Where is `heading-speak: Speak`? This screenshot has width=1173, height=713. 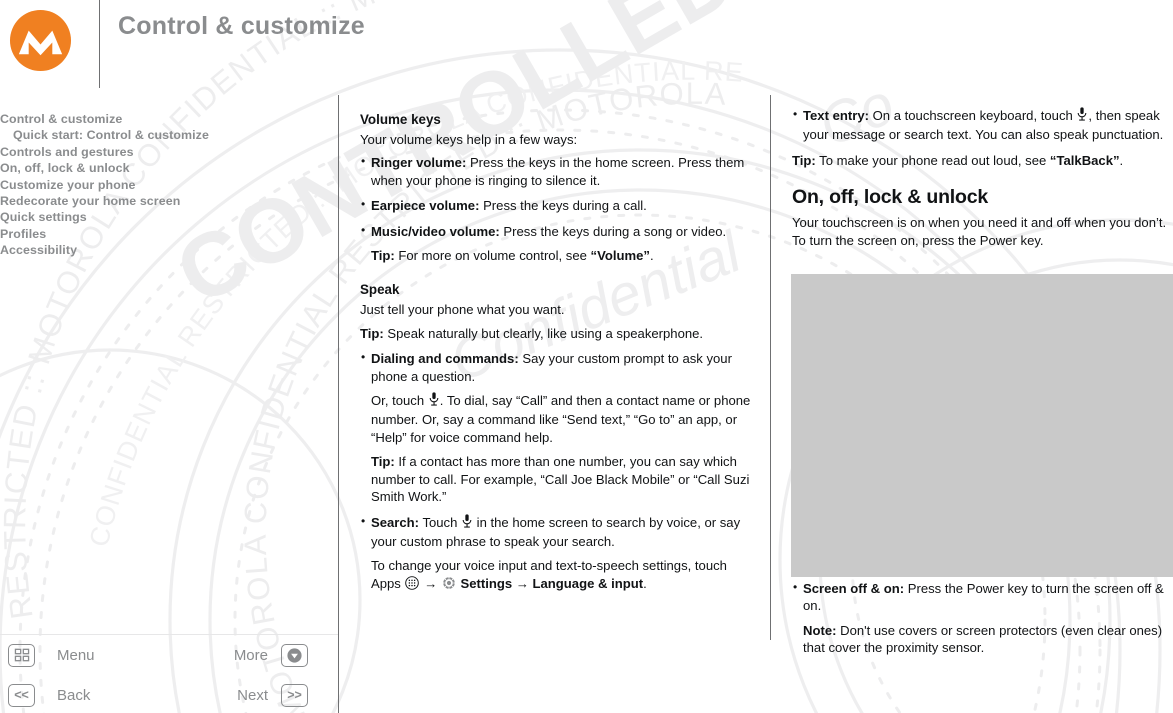
heading-speak: Speak is located at coordinates (380, 290).